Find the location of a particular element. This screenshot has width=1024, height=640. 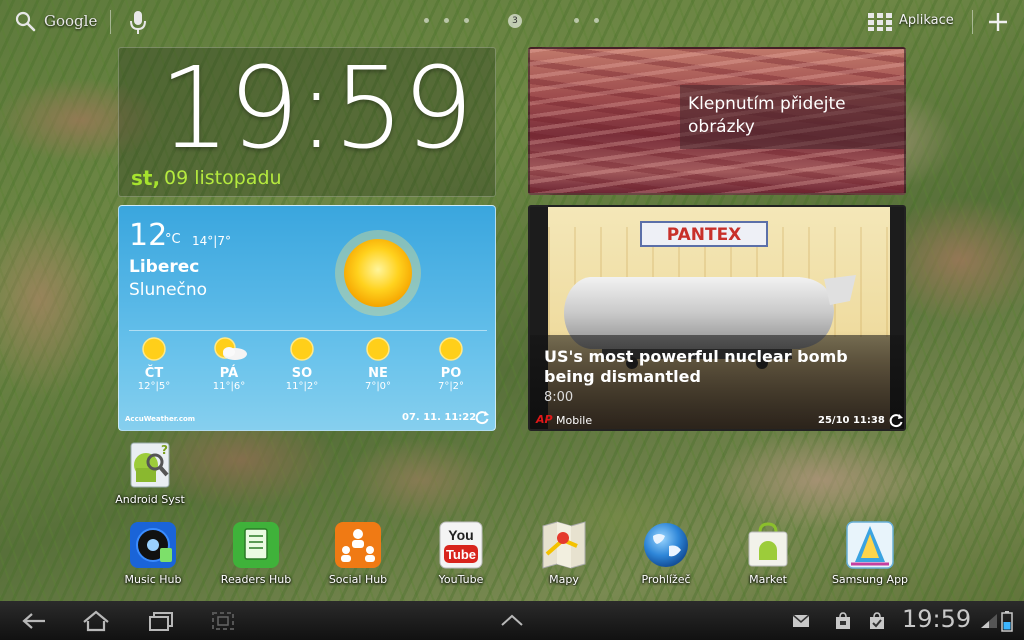

app-youtube: You Tube YouTube is located at coordinates (461, 553).